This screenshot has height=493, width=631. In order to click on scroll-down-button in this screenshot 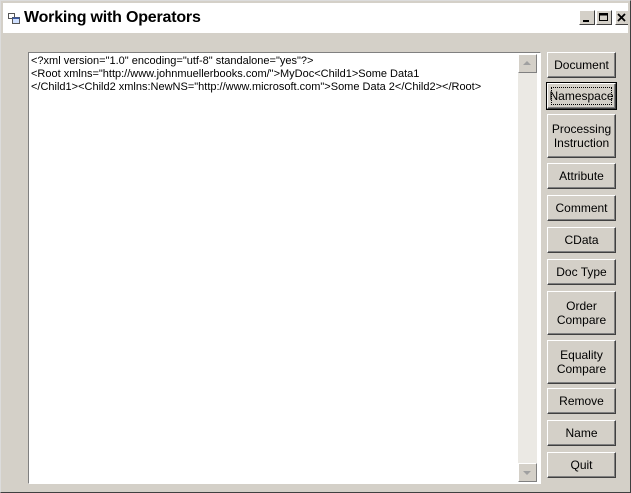, I will do `click(527, 472)`.